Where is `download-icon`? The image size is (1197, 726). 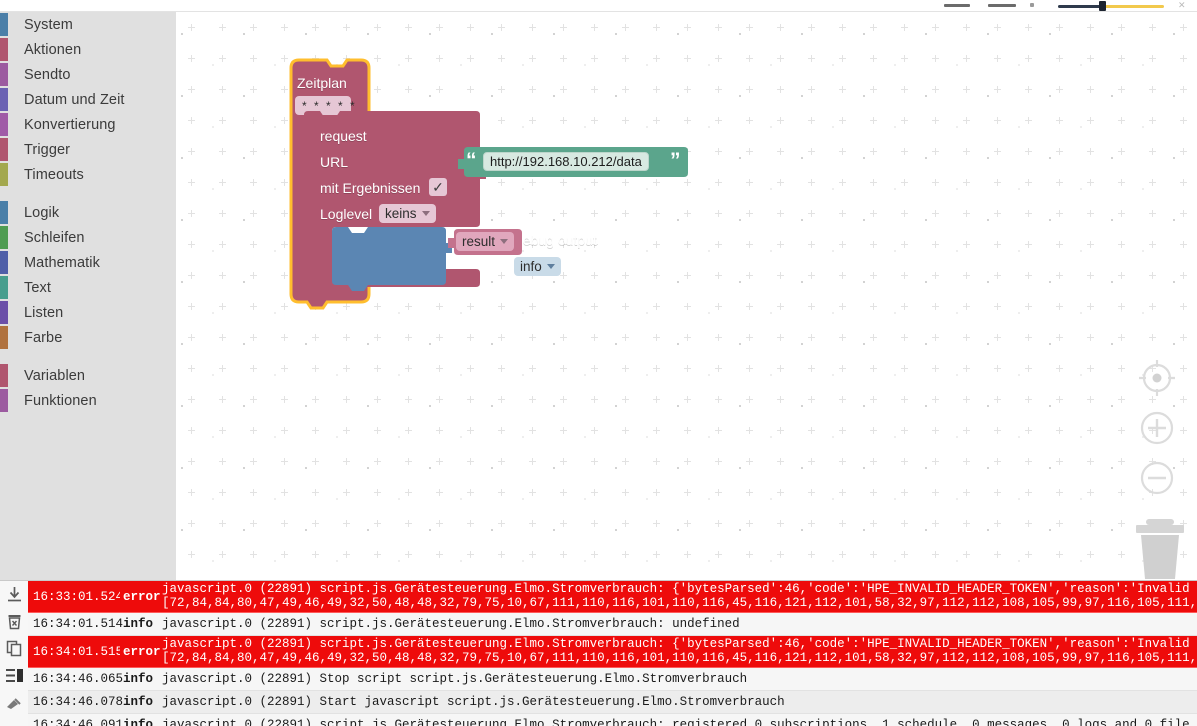 download-icon is located at coordinates (14, 594).